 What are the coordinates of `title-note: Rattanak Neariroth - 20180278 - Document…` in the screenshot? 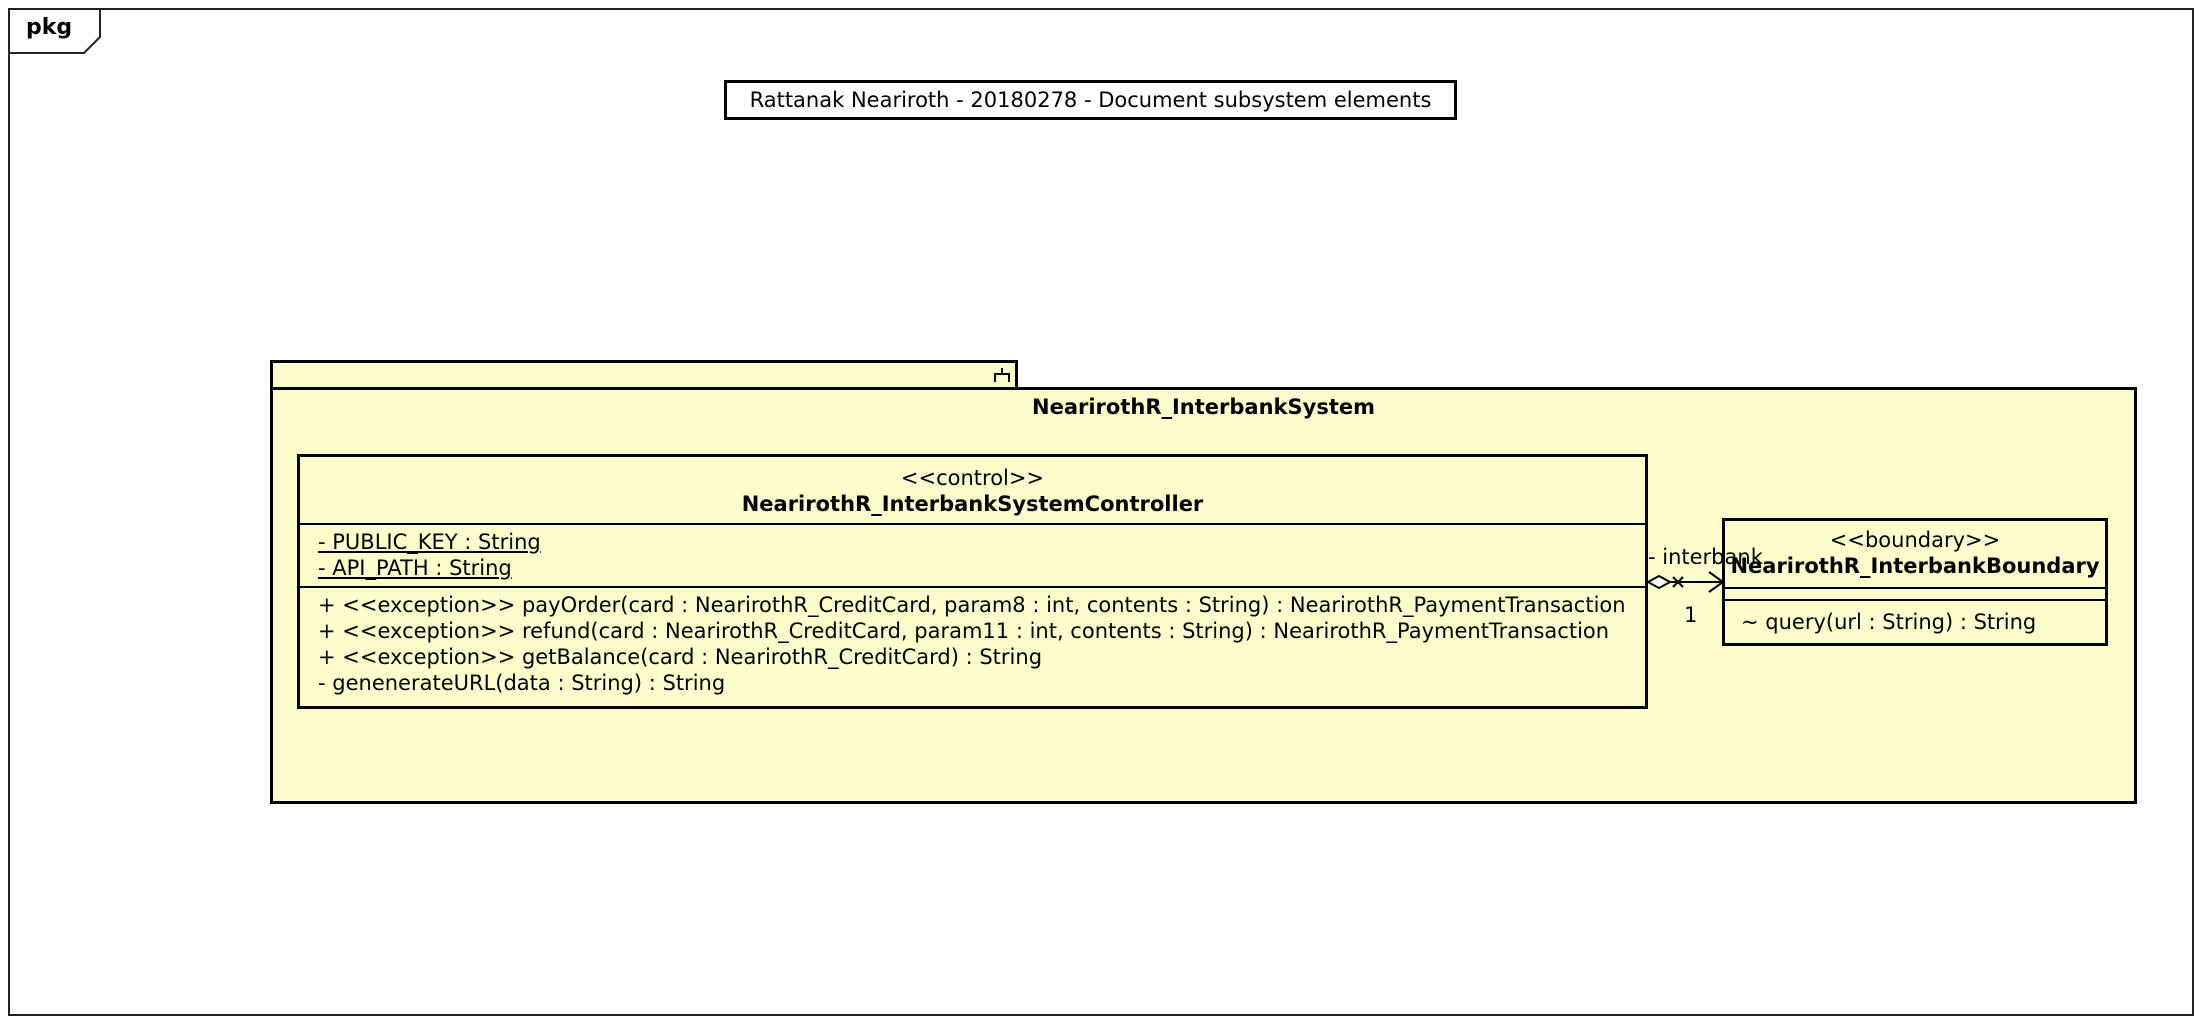 It's located at (1090, 100).